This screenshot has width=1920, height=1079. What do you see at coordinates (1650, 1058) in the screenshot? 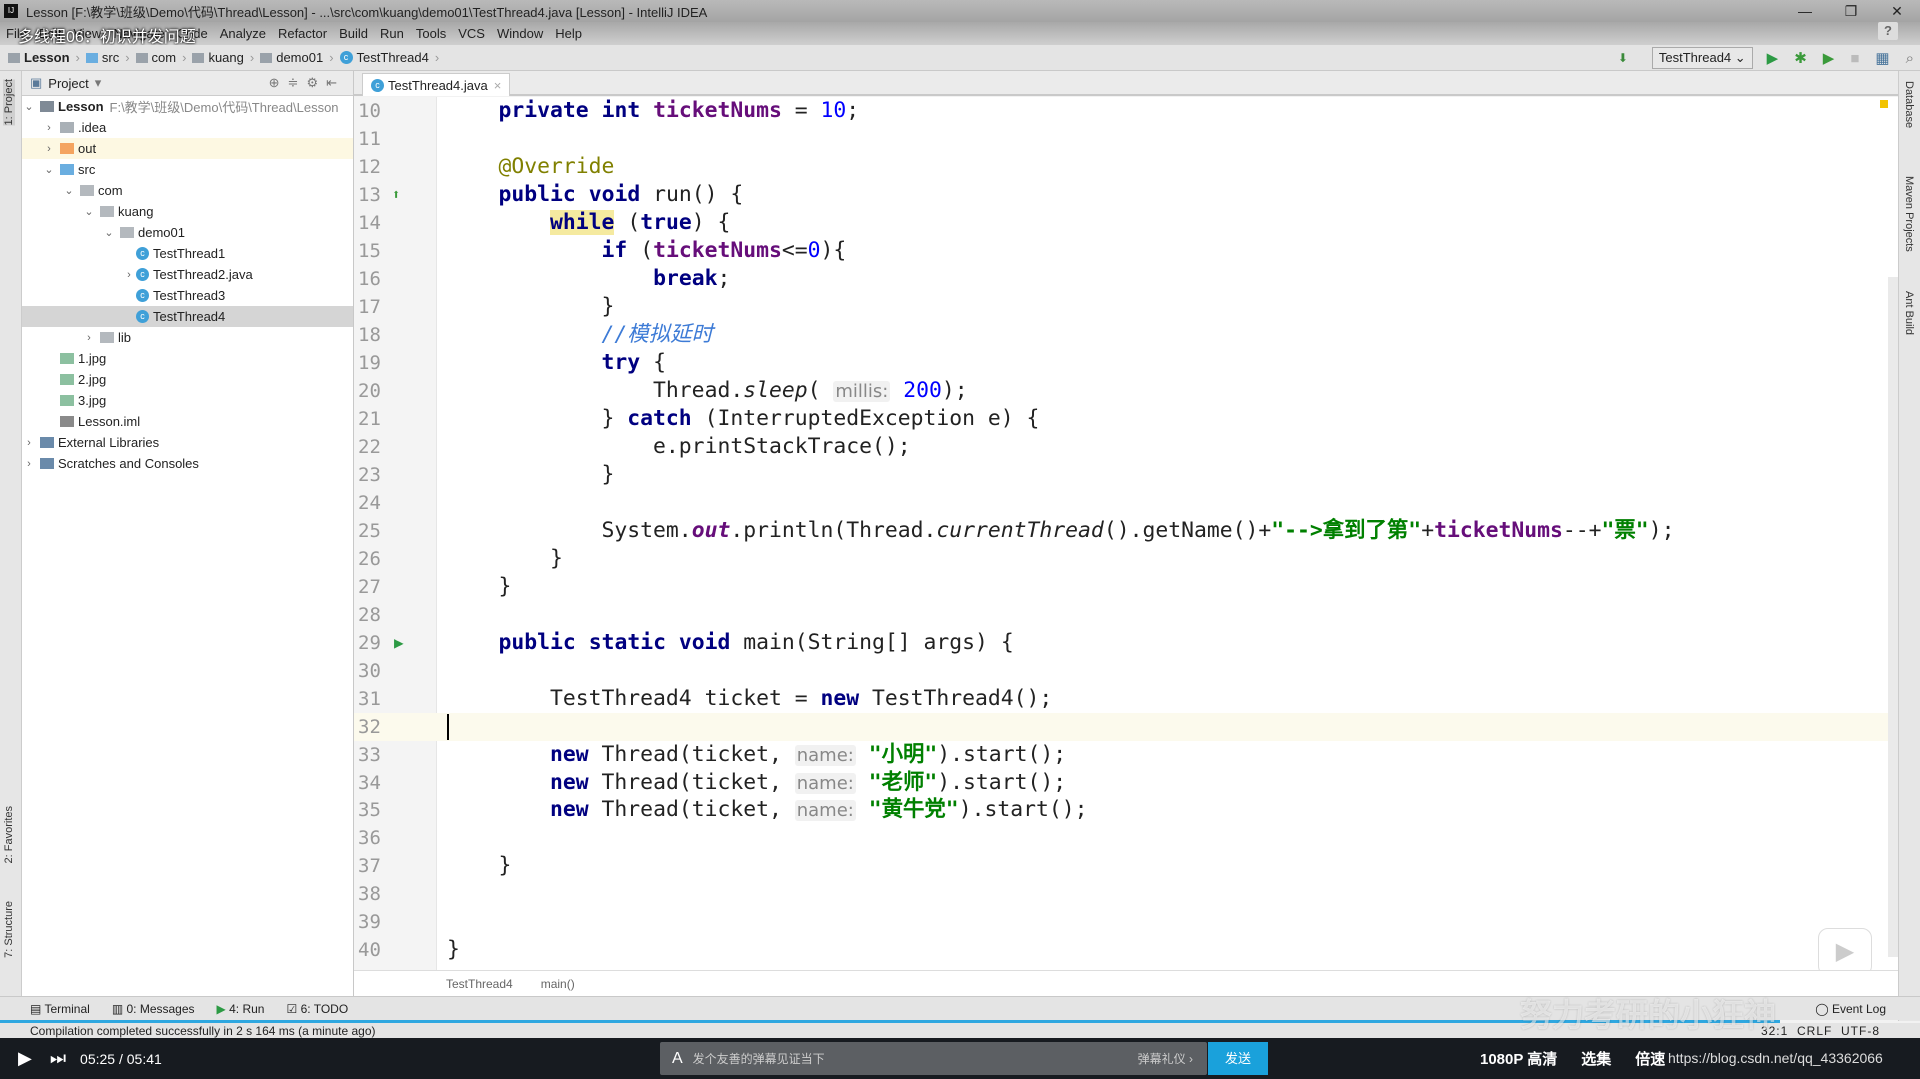
I see `speed-button: 倍速` at bounding box center [1650, 1058].